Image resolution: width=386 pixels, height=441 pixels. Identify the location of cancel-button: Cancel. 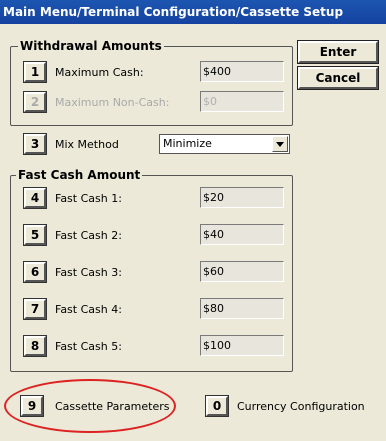
(338, 78).